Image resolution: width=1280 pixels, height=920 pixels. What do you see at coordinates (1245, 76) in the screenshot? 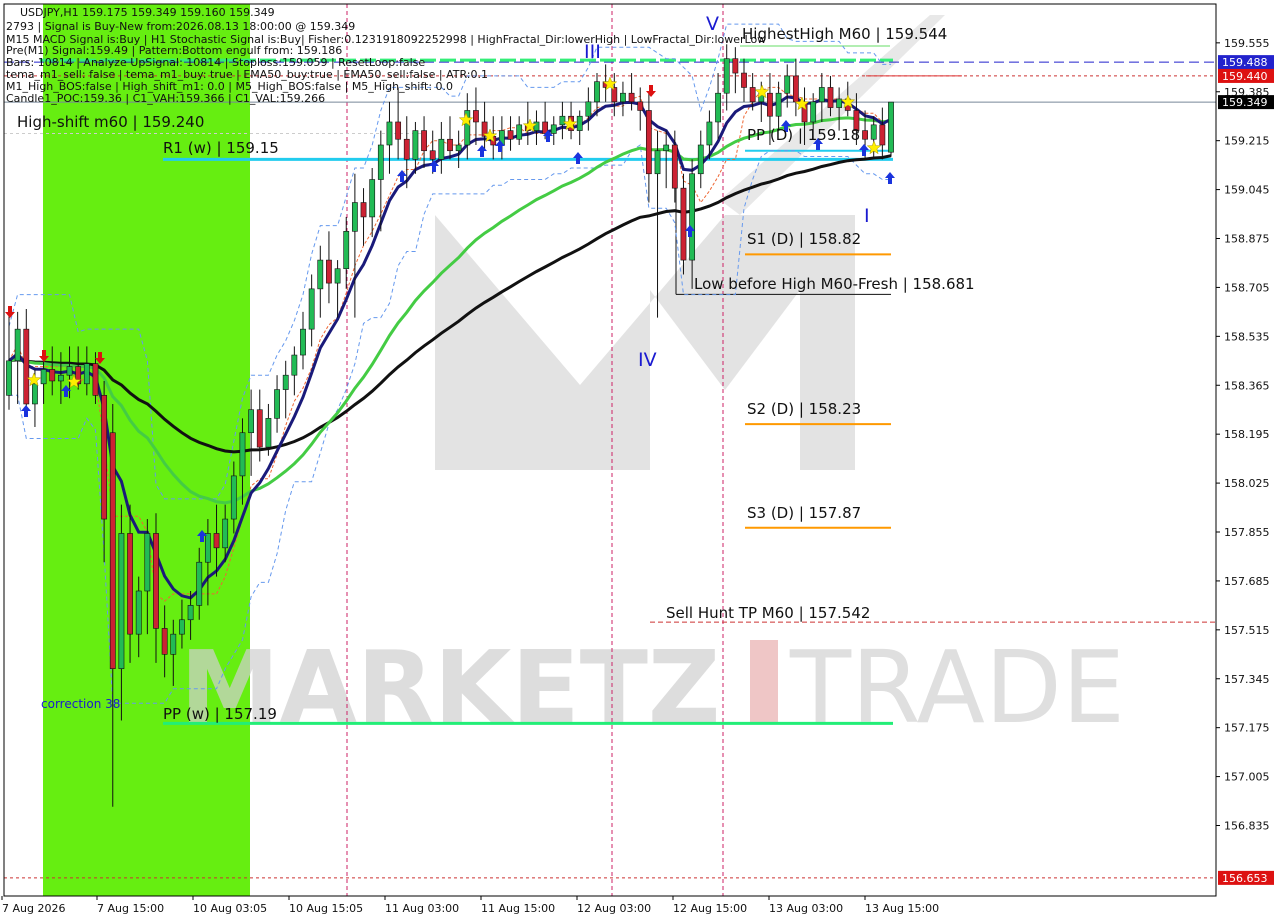
I see `price-tag-label: 159.440` at bounding box center [1245, 76].